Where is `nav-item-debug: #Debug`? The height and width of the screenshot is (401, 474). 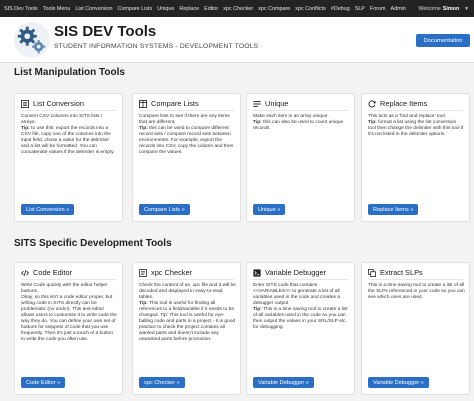 nav-item-debug: #Debug is located at coordinates (340, 9).